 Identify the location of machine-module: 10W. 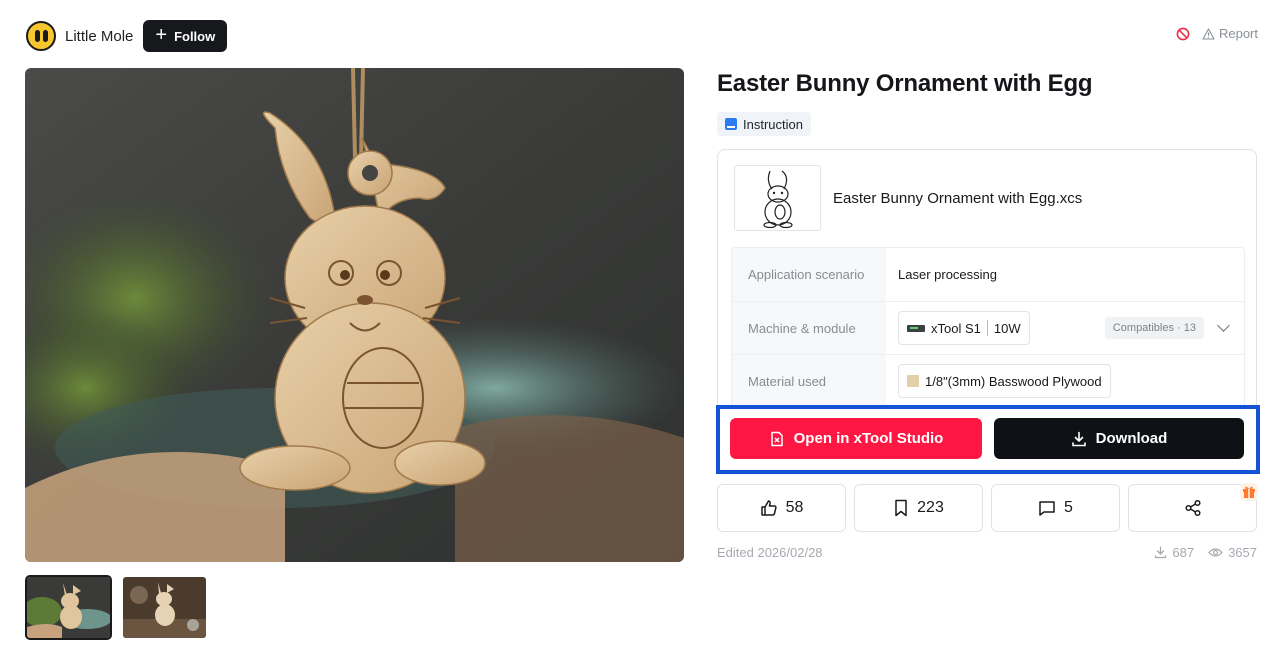
(1007, 328).